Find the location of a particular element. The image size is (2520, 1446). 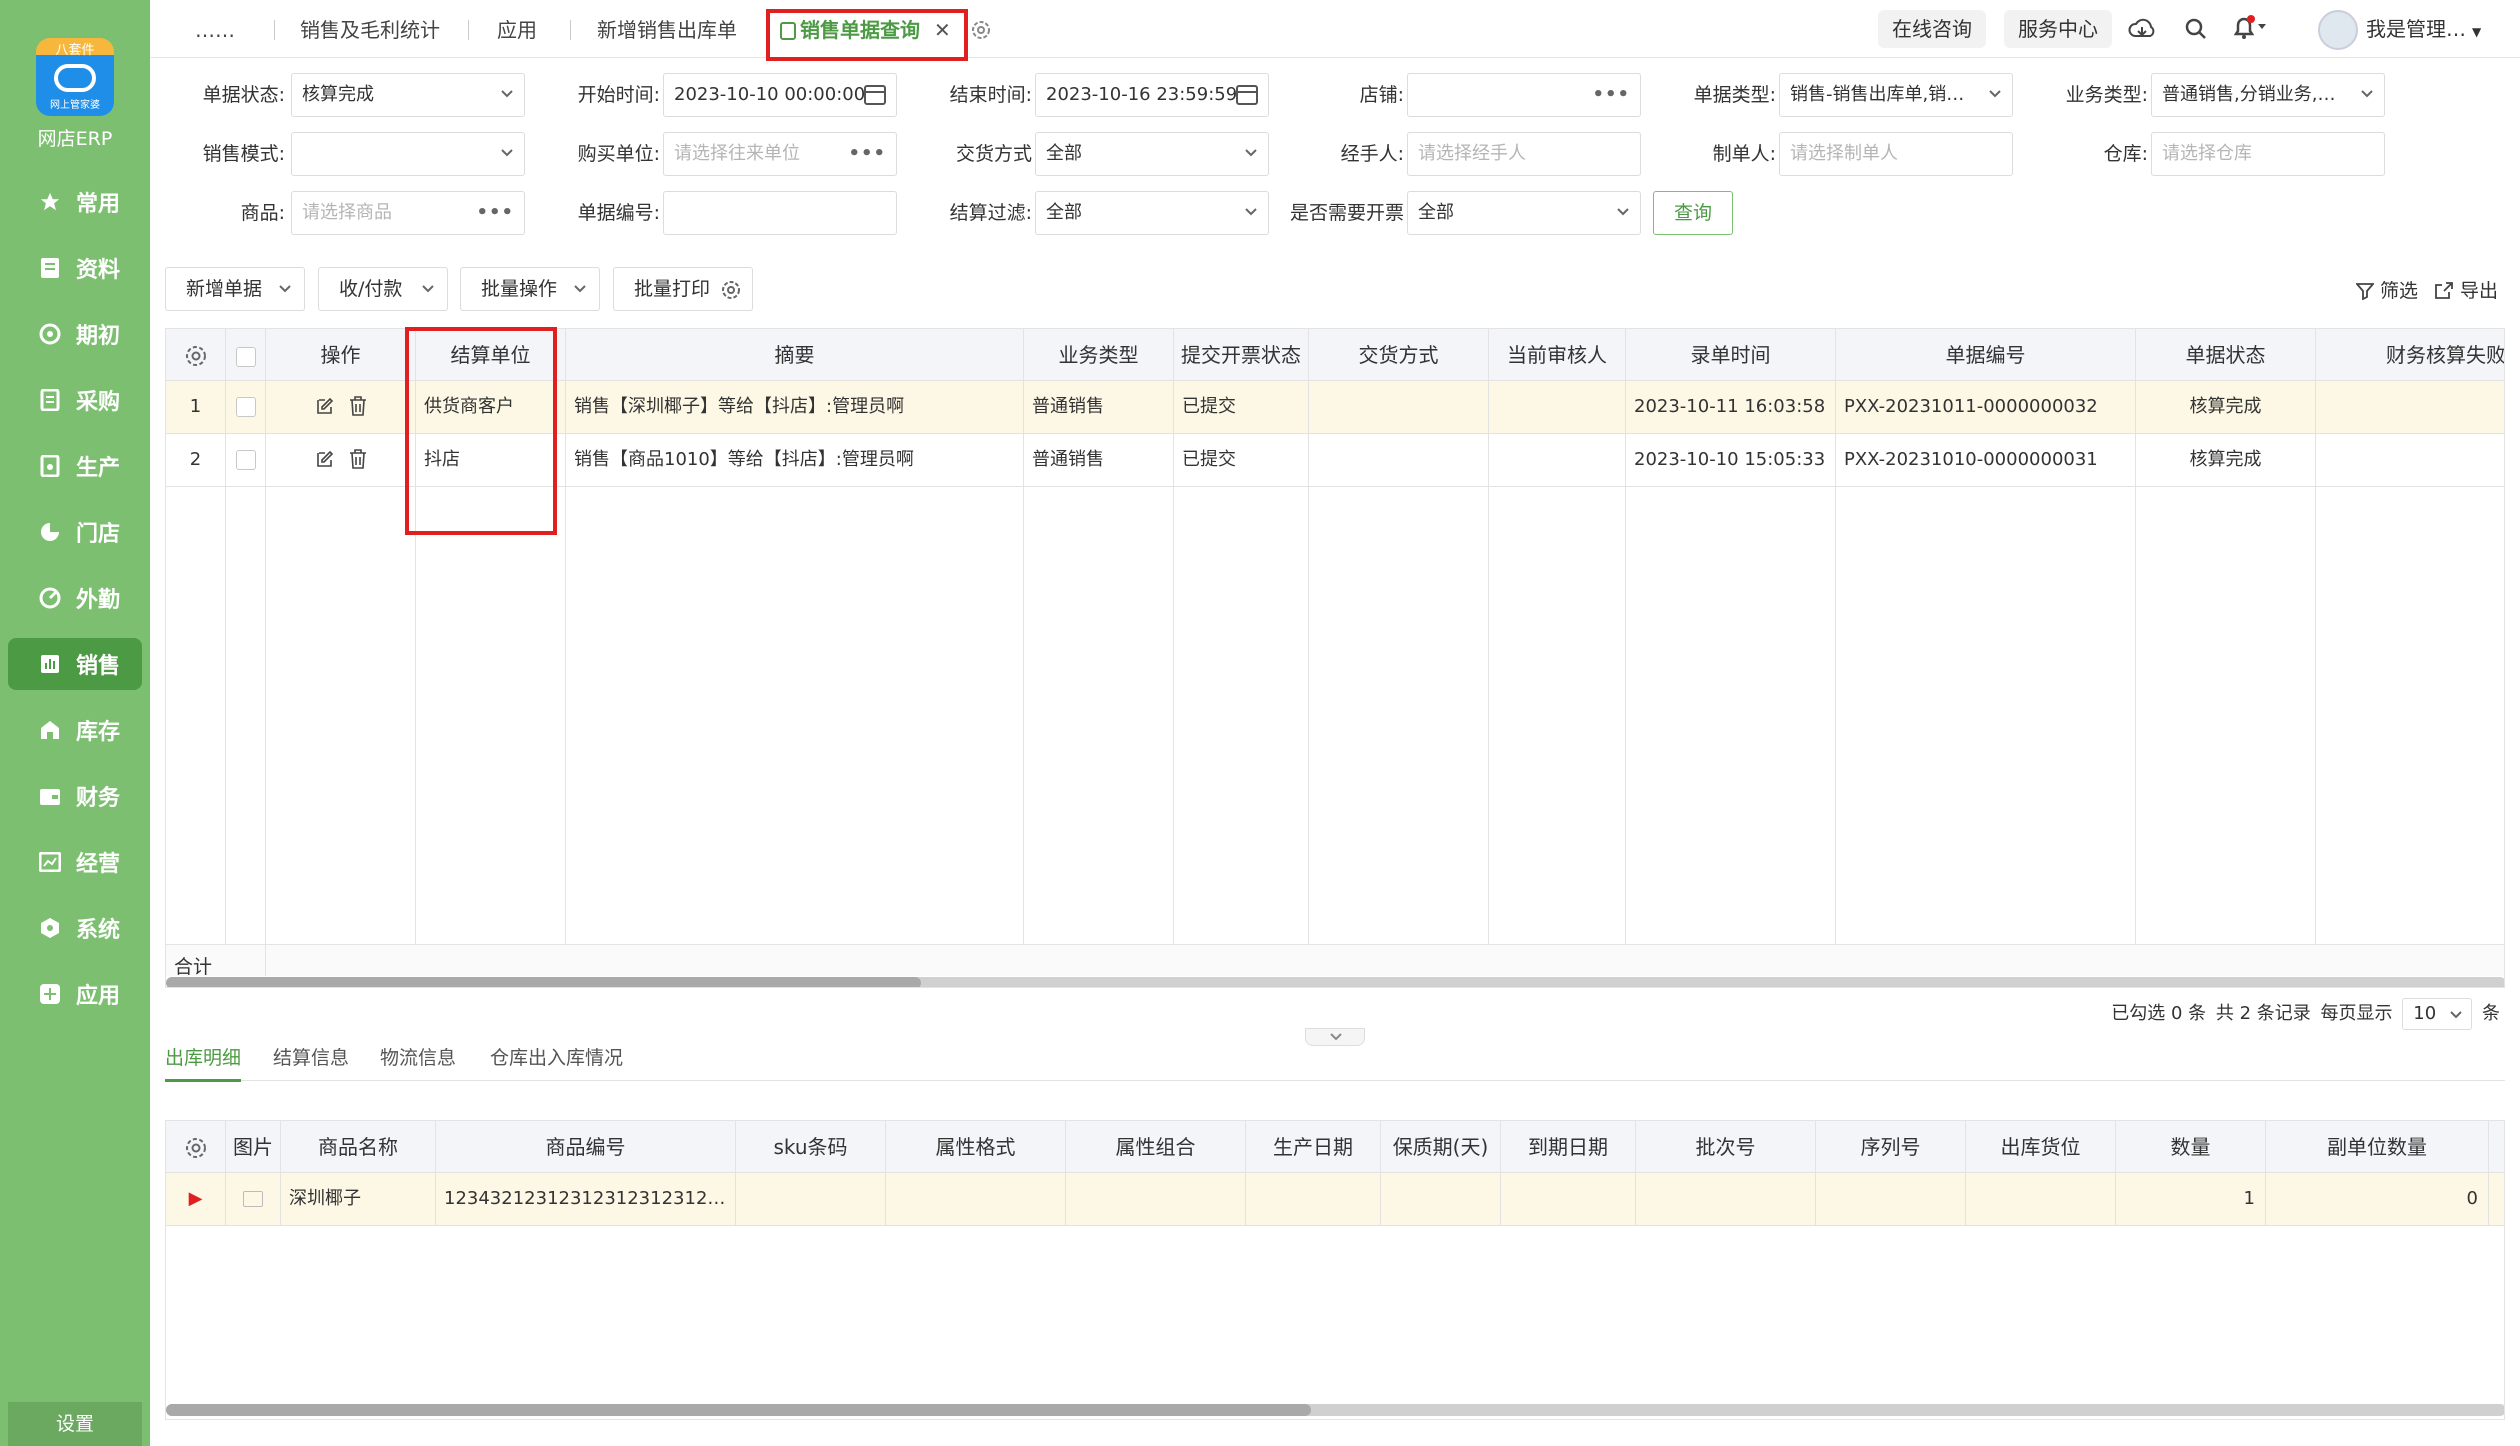

sidebar-item-operation: 经营 is located at coordinates (75, 862).